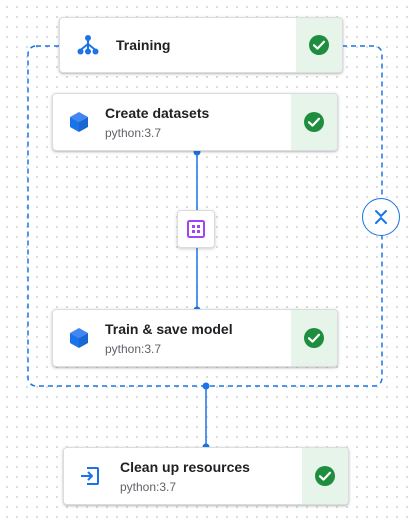 The height and width of the screenshot is (521, 410). What do you see at coordinates (209, 476) in the screenshot?
I see `node-text: Clean up resources python:3.7` at bounding box center [209, 476].